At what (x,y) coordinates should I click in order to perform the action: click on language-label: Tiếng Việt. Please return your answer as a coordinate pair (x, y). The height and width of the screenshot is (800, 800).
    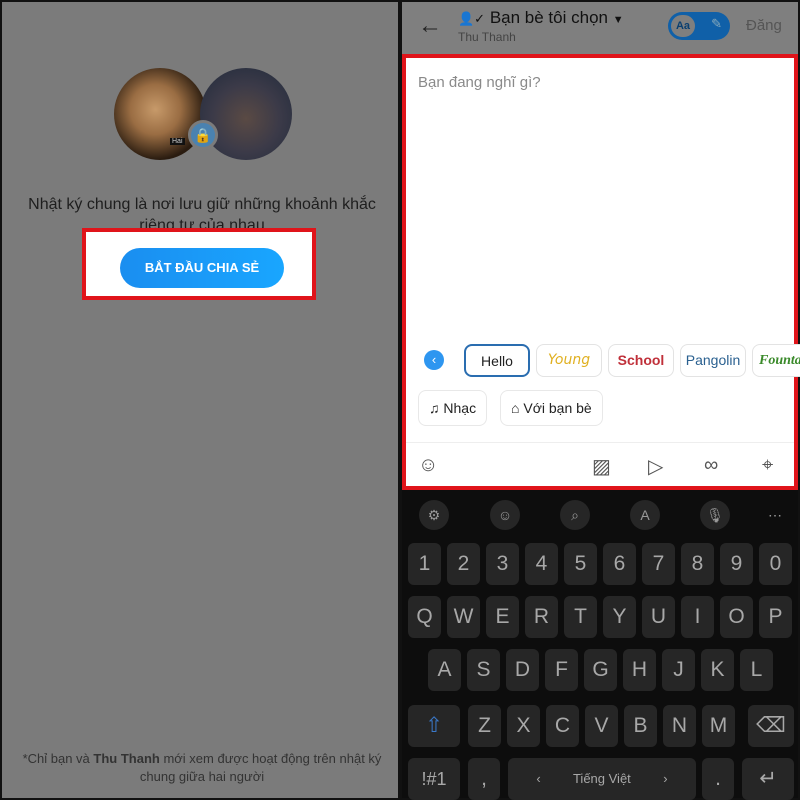
    Looking at the image, I should click on (601, 778).